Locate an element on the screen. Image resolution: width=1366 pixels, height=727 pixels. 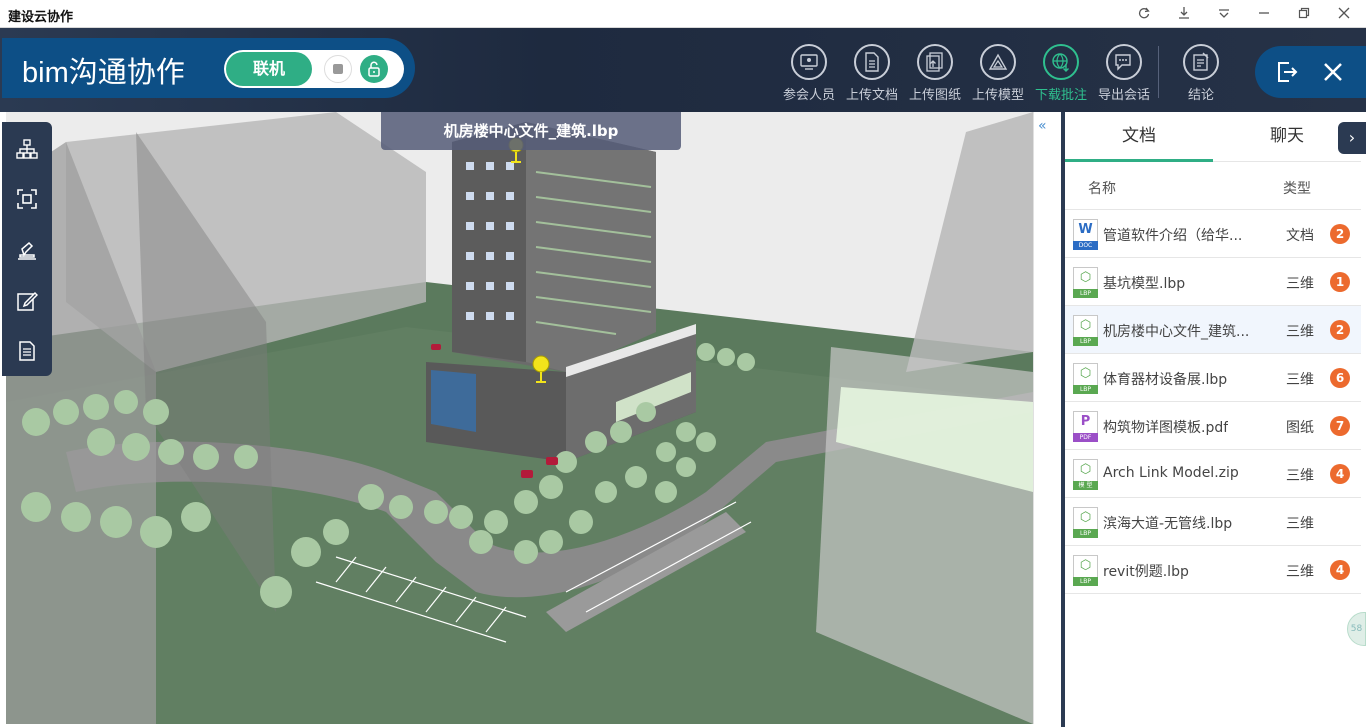
viewport-left-toolbar is located at coordinates (27, 249).